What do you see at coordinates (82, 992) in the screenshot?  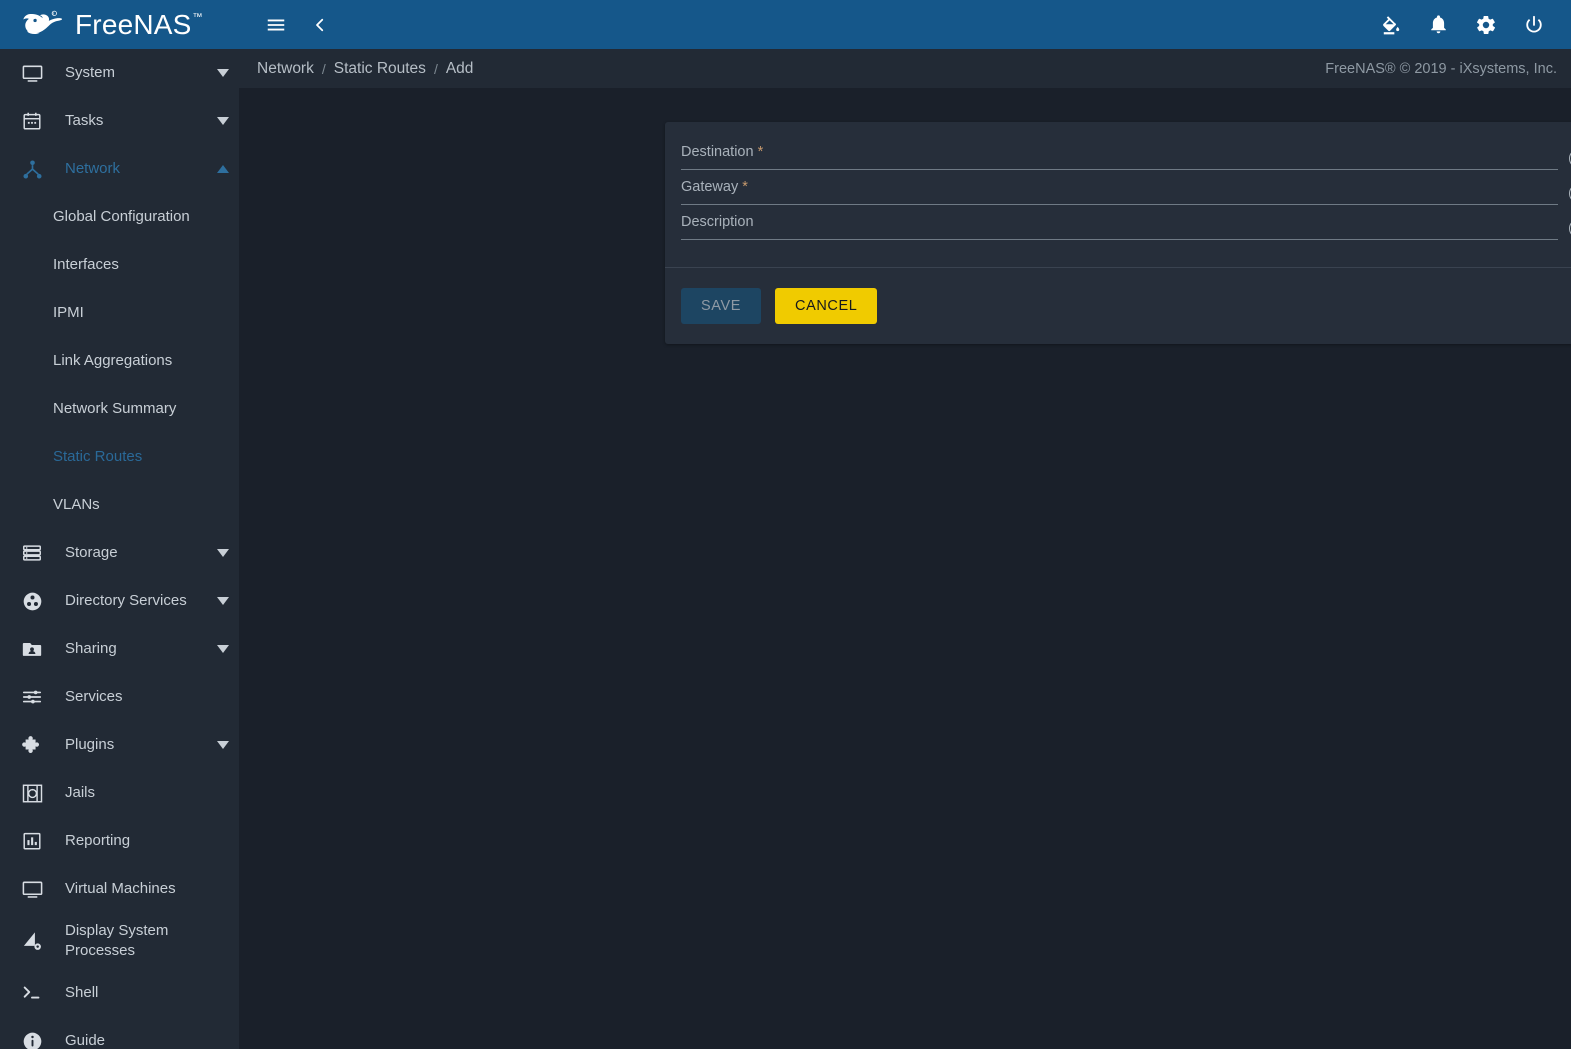 I see `sidebar-item-label: Shell` at bounding box center [82, 992].